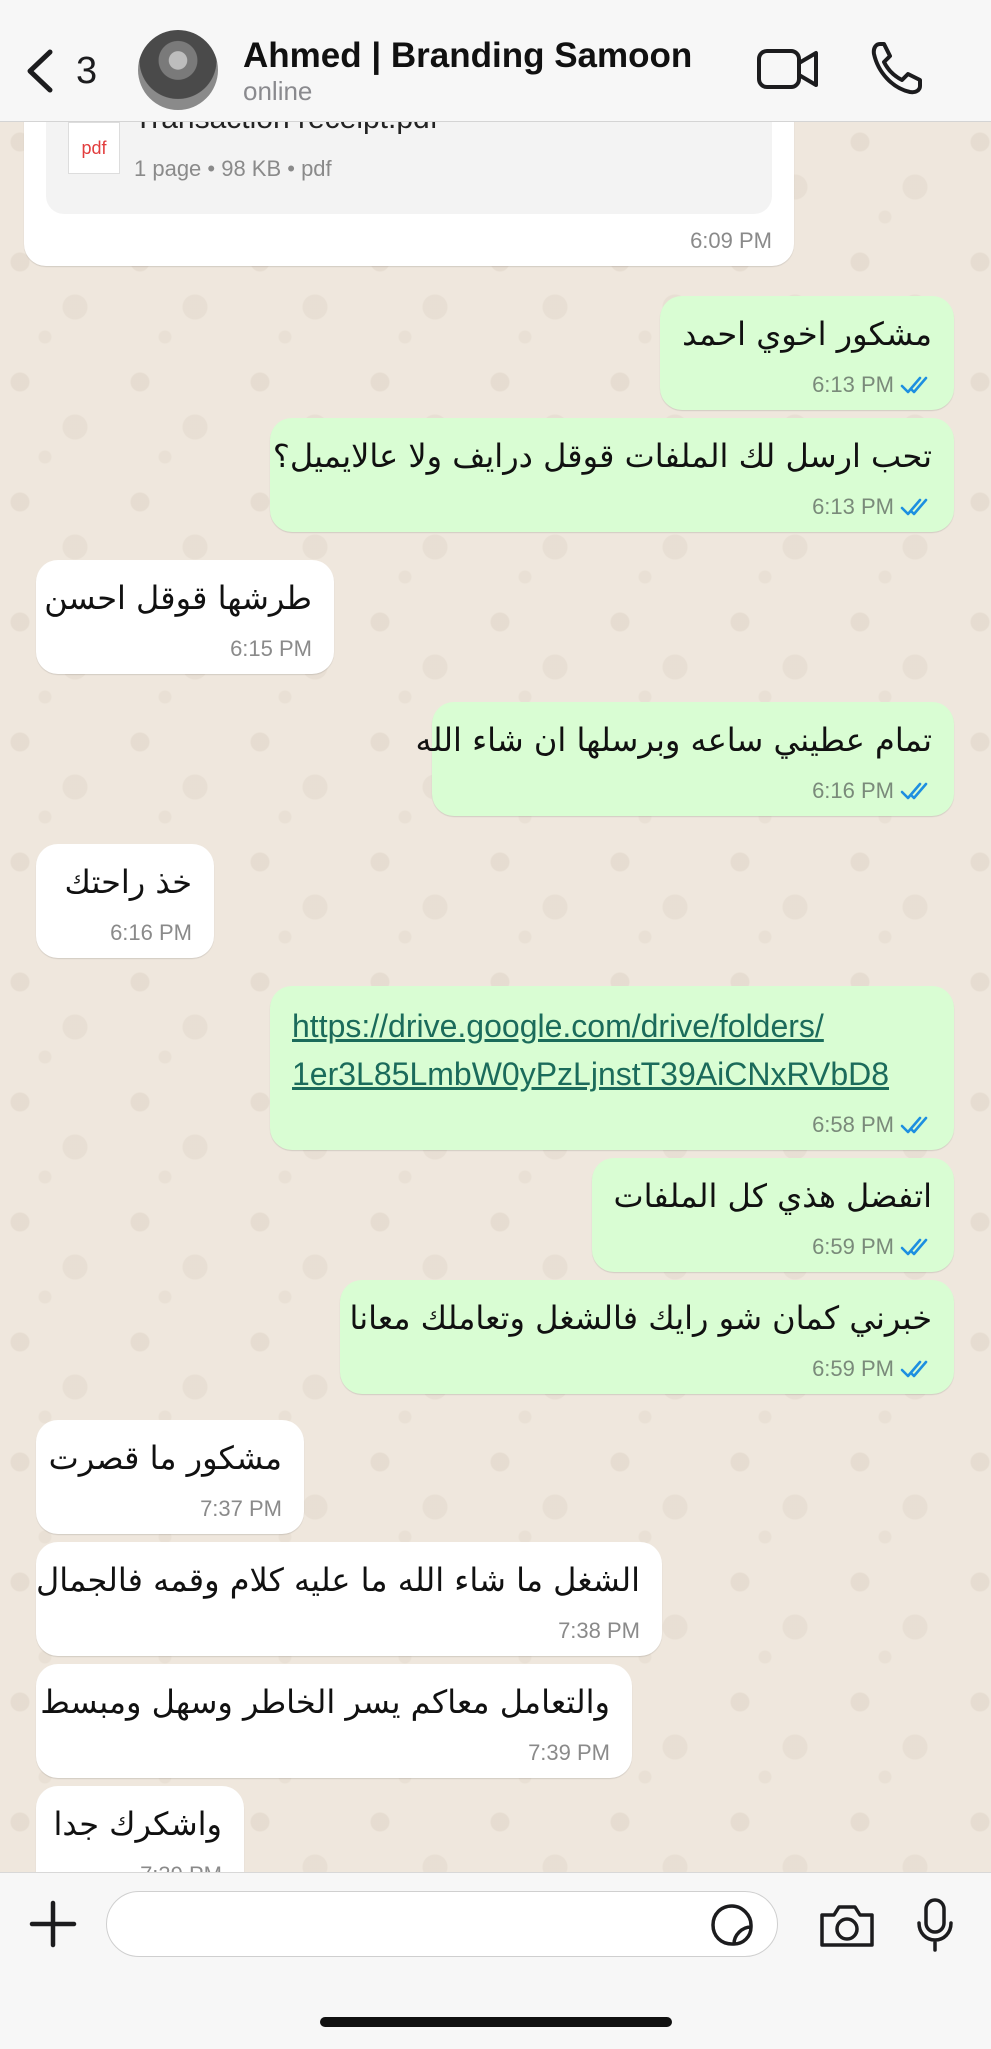 Image resolution: width=991 pixels, height=2049 pixels. What do you see at coordinates (853, 1124) in the screenshot?
I see `message-time: 6:58 PM` at bounding box center [853, 1124].